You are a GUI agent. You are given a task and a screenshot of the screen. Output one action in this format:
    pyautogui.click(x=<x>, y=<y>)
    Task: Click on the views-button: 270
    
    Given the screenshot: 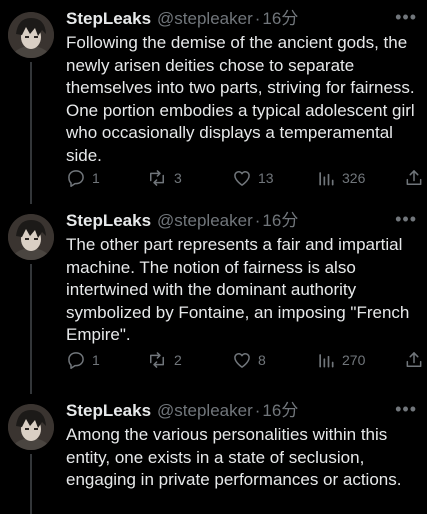 What is the action you would take?
    pyautogui.click(x=340, y=360)
    